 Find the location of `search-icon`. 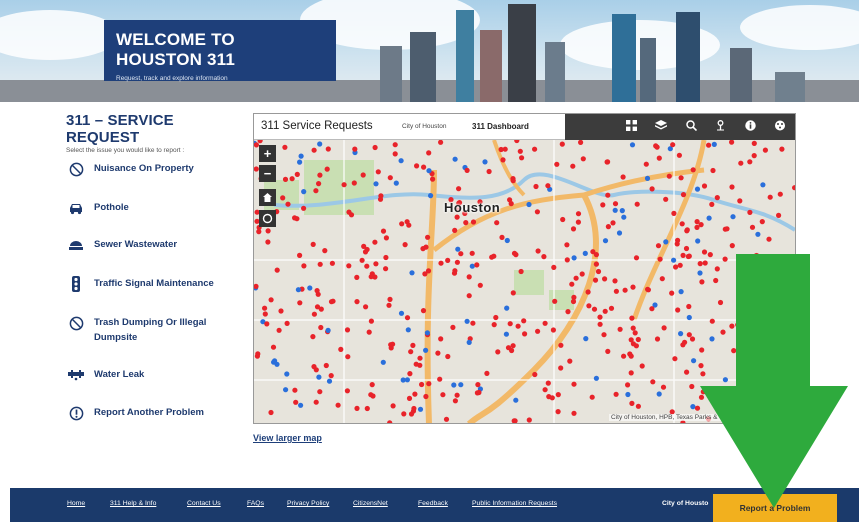

search-icon is located at coordinates (691, 127).